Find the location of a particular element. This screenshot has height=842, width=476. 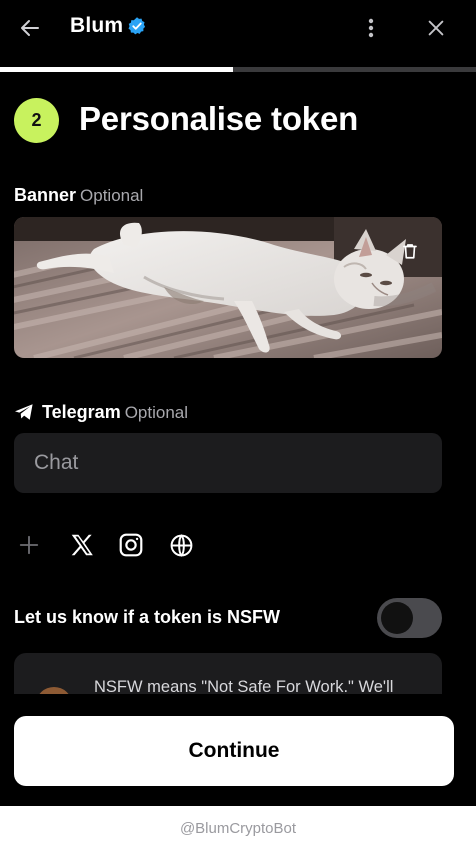

telegram-optional-tag: Optional is located at coordinates (156, 412).